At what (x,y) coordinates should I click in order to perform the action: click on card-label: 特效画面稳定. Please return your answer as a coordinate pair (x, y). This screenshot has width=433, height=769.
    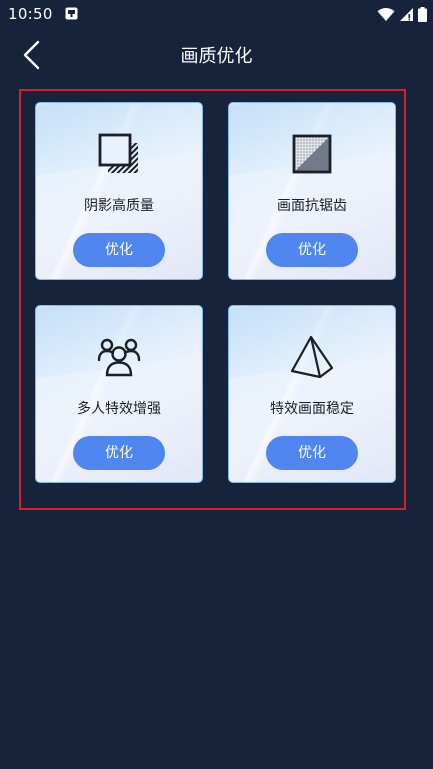
    Looking at the image, I should click on (312, 409).